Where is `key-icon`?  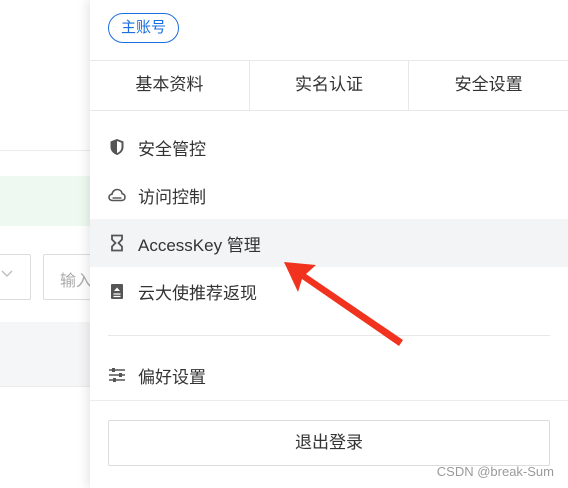
key-icon is located at coordinates (117, 243).